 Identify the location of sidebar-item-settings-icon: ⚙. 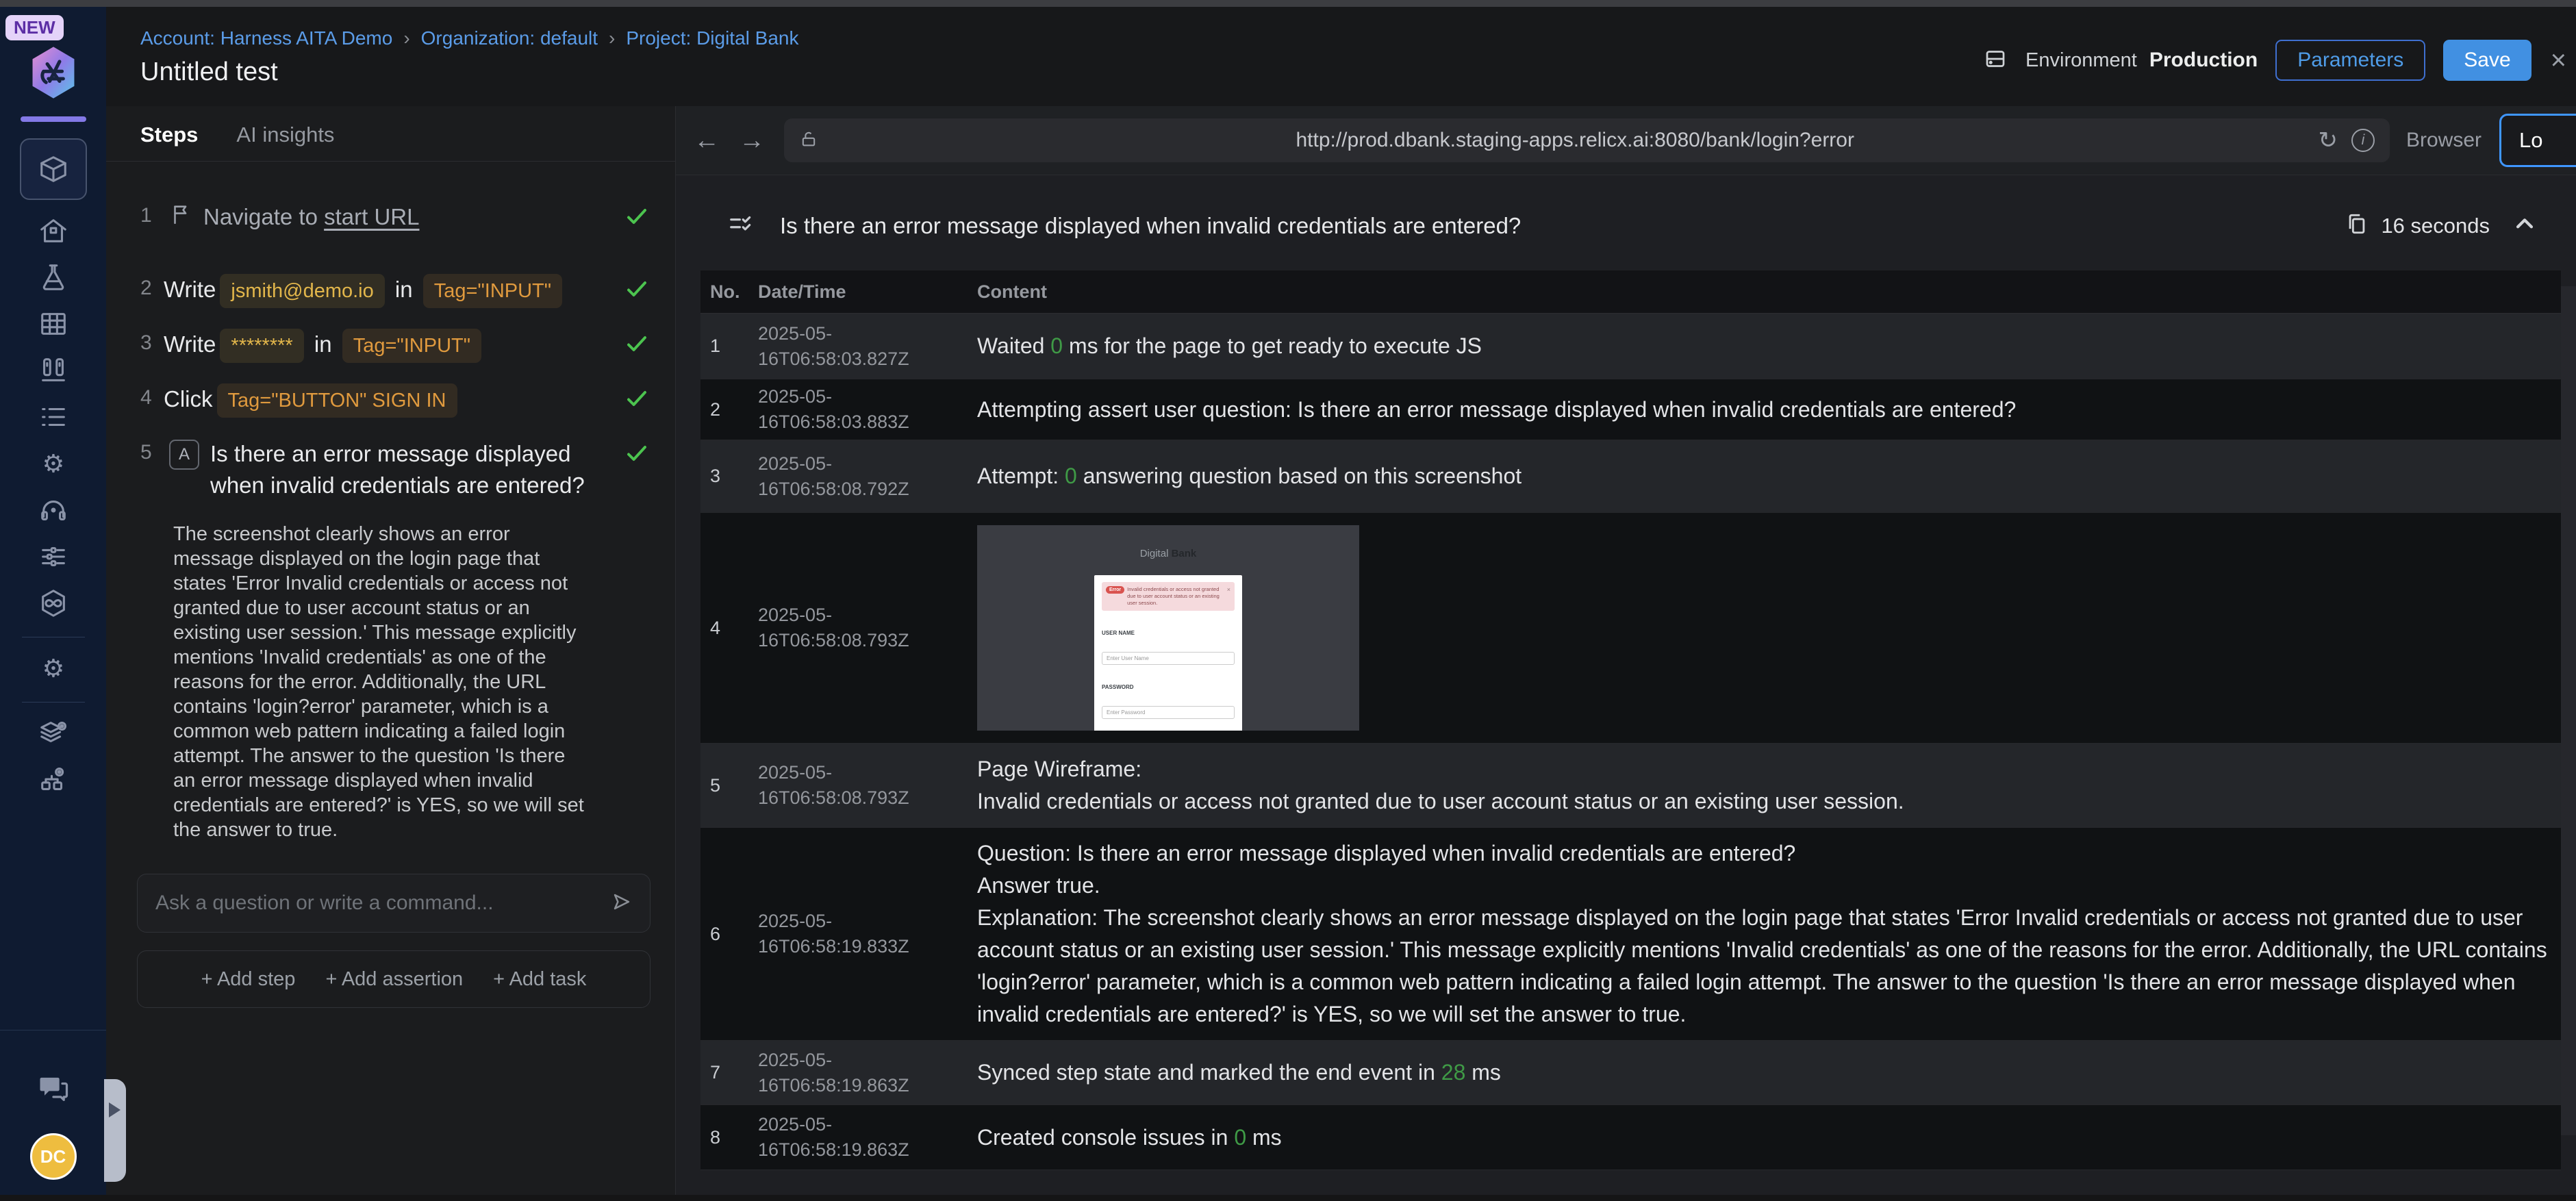
(53, 464).